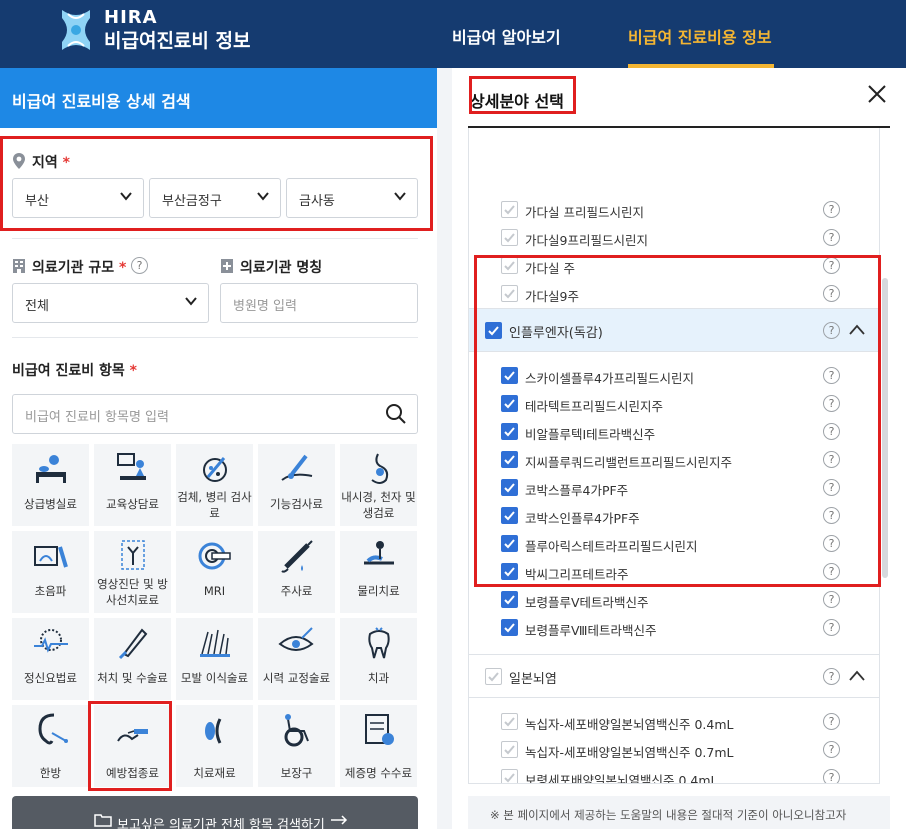 The width and height of the screenshot is (906, 829). I want to click on group-je-checkbox, so click(493, 676).